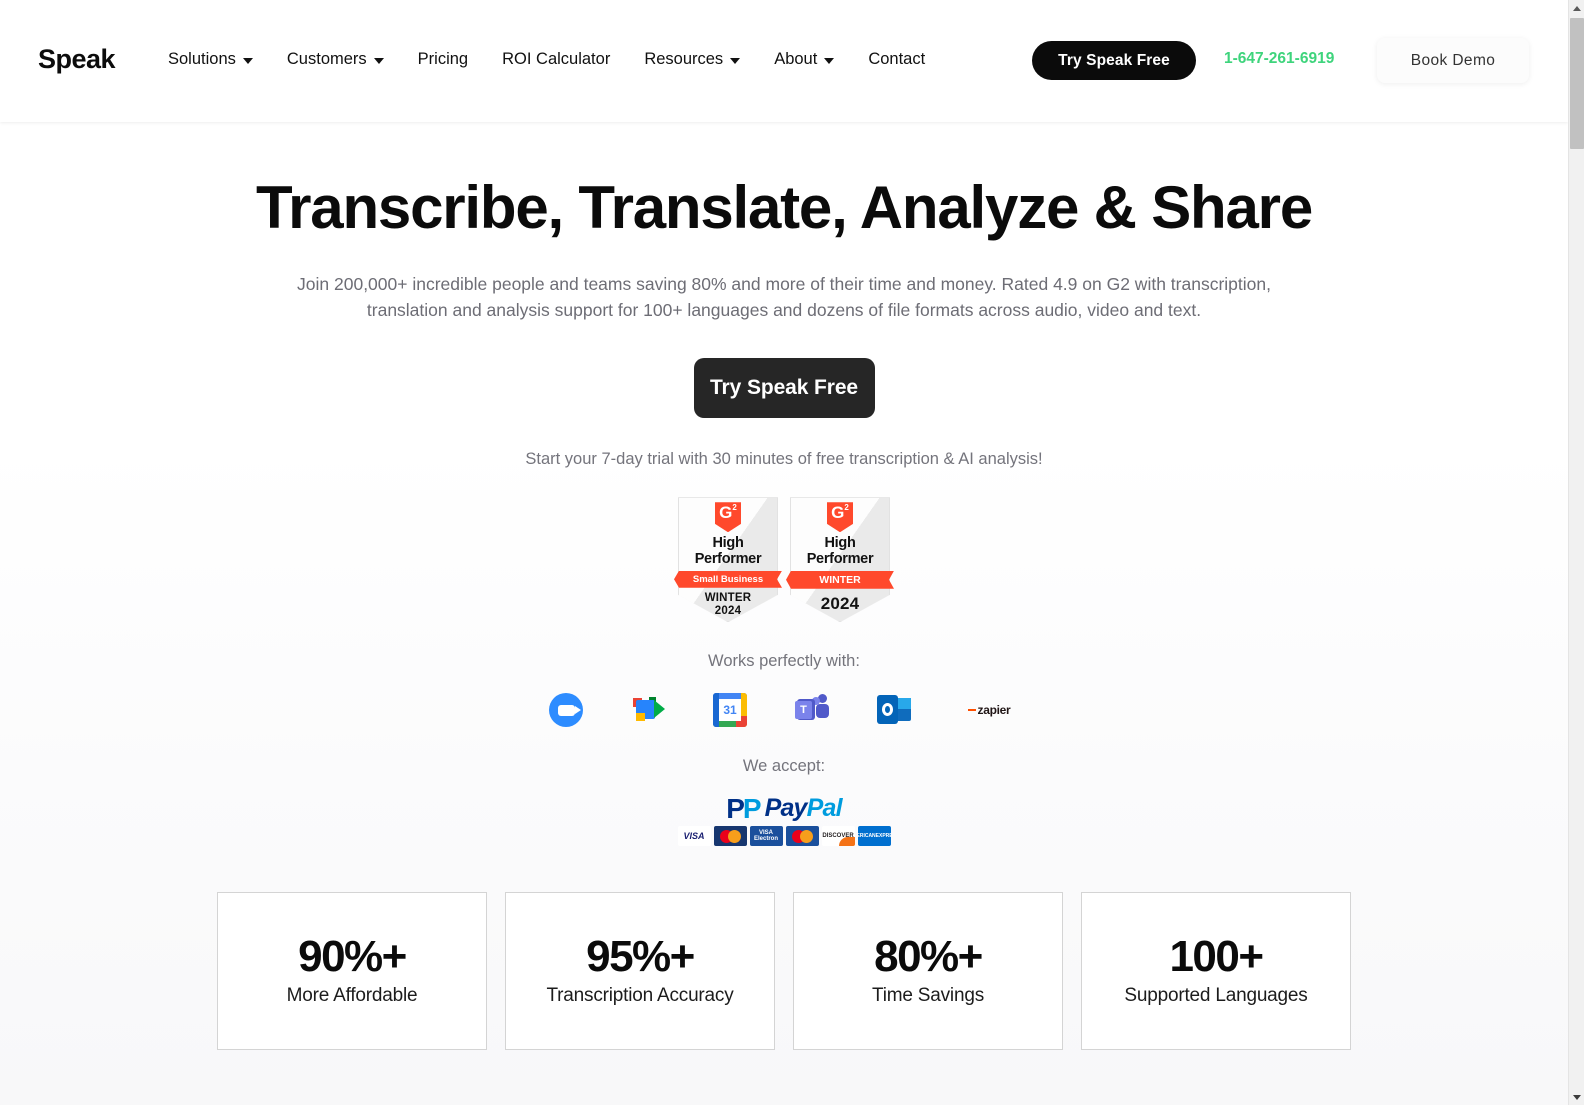 This screenshot has width=1584, height=1105. I want to click on nav-label: Solutions, so click(202, 59).